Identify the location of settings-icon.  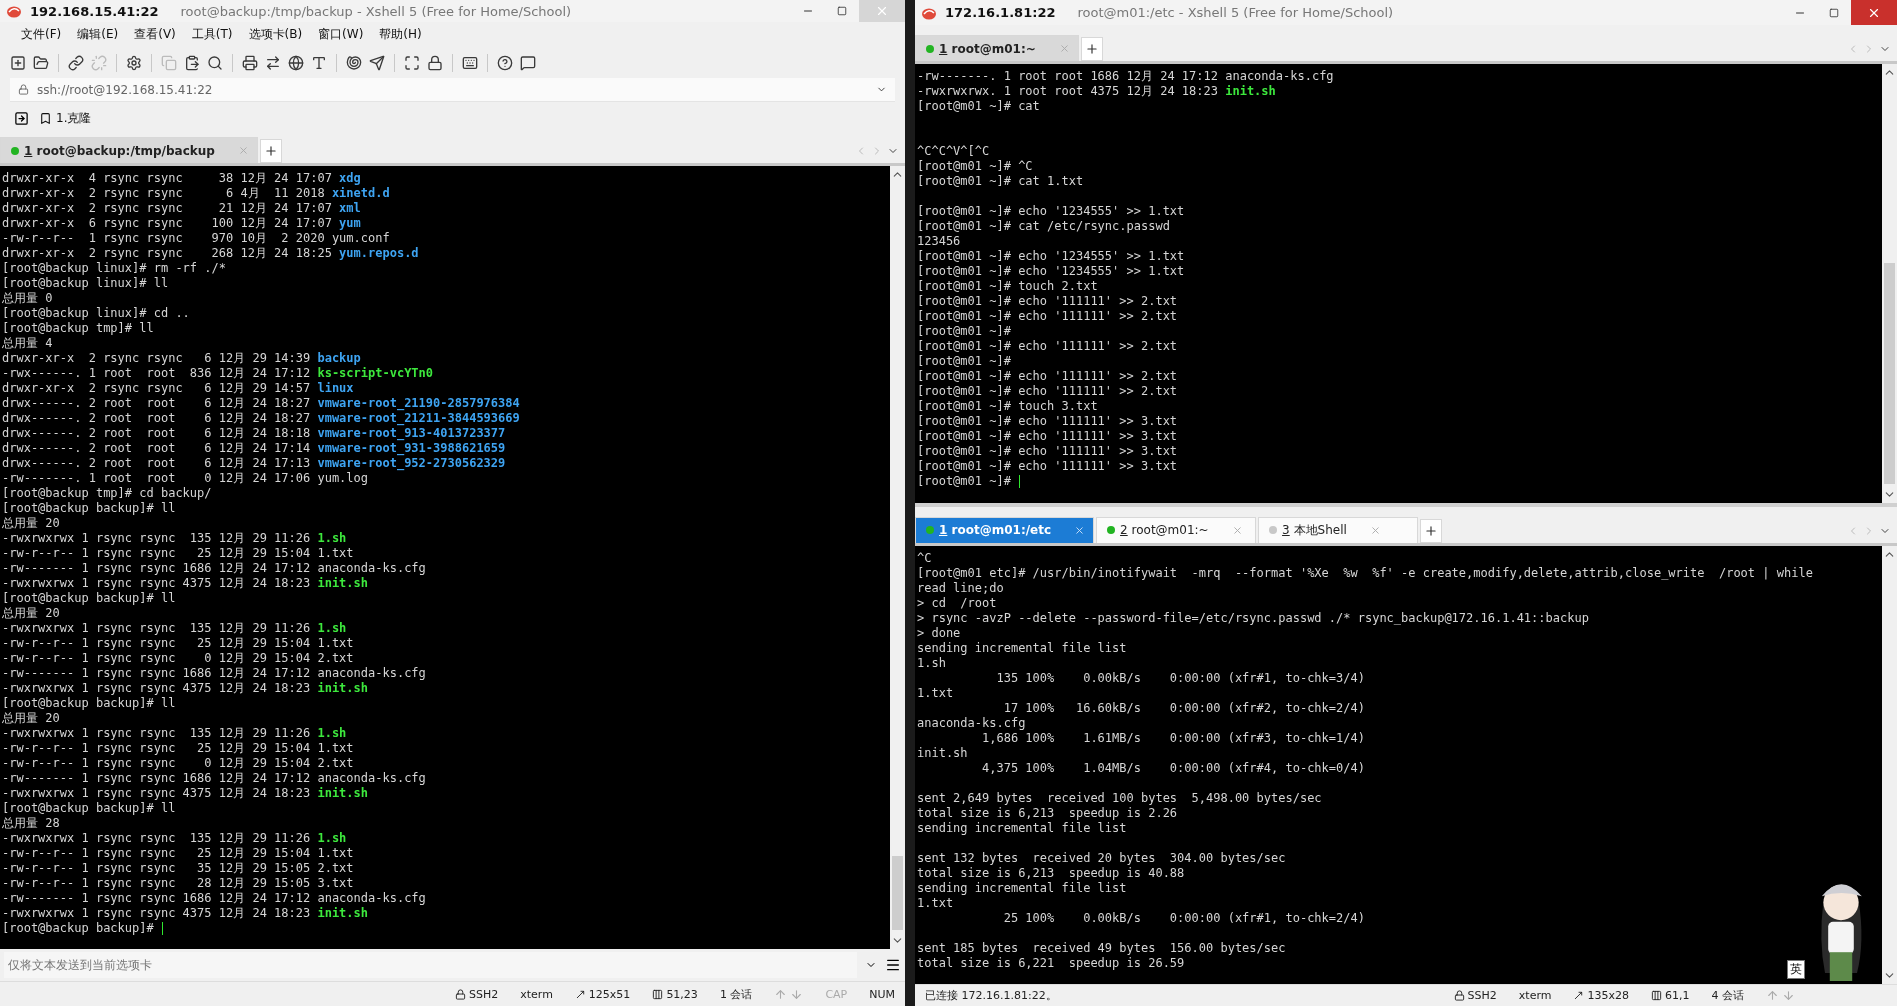
(134, 62).